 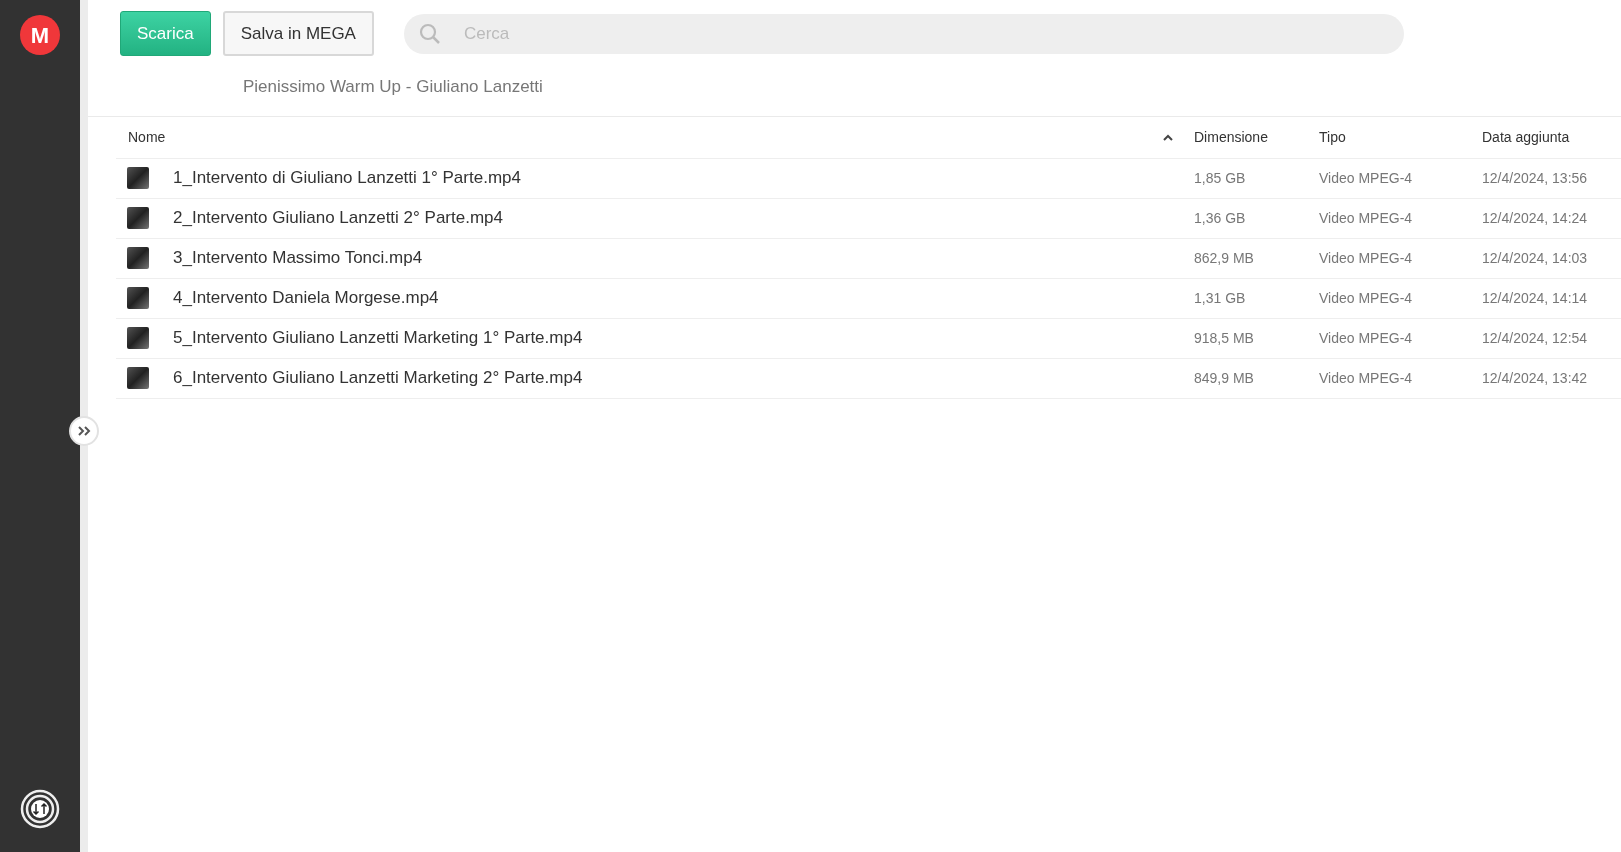 I want to click on file-name: 3_Intervento Massimo Tonci.mp4, so click(x=298, y=258).